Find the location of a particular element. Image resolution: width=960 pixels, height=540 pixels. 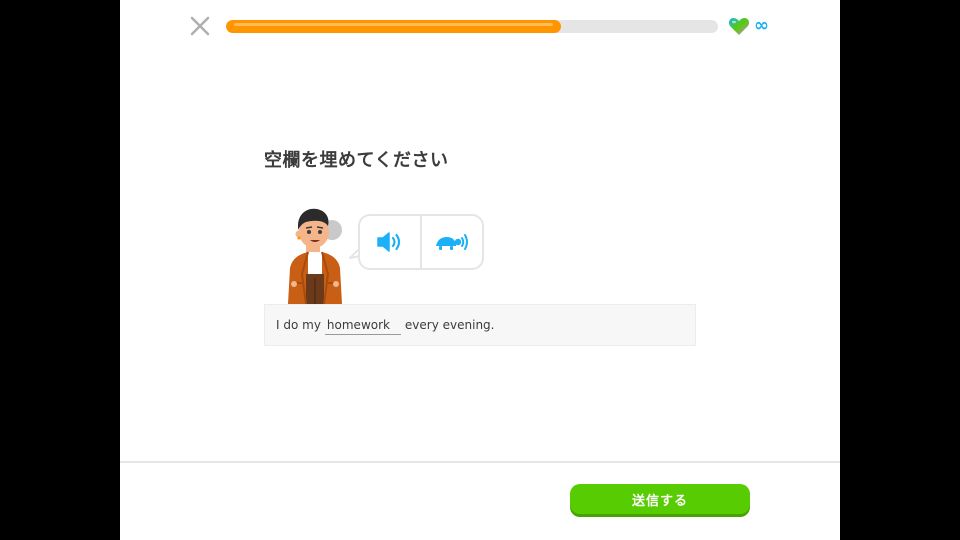

heart-icon is located at coordinates (739, 26).